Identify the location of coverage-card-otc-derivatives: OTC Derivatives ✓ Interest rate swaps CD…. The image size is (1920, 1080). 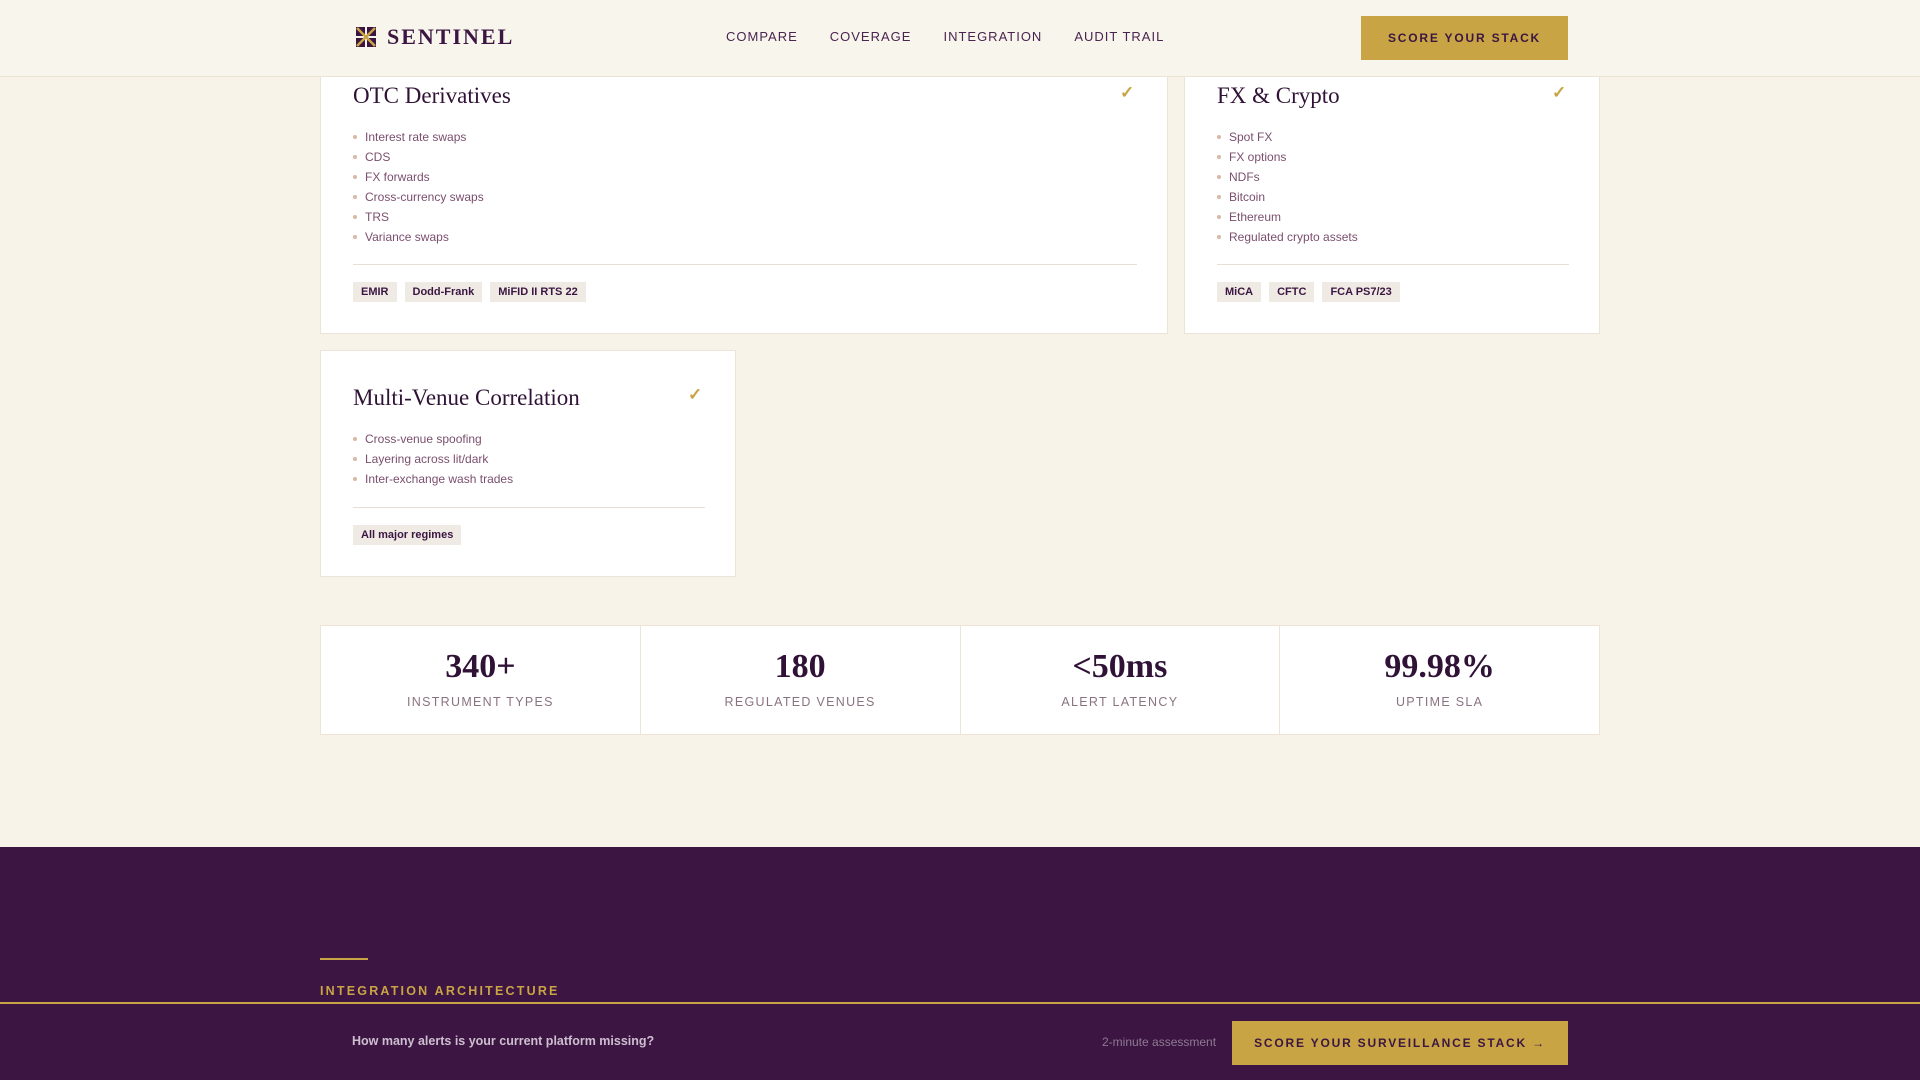
(744, 197).